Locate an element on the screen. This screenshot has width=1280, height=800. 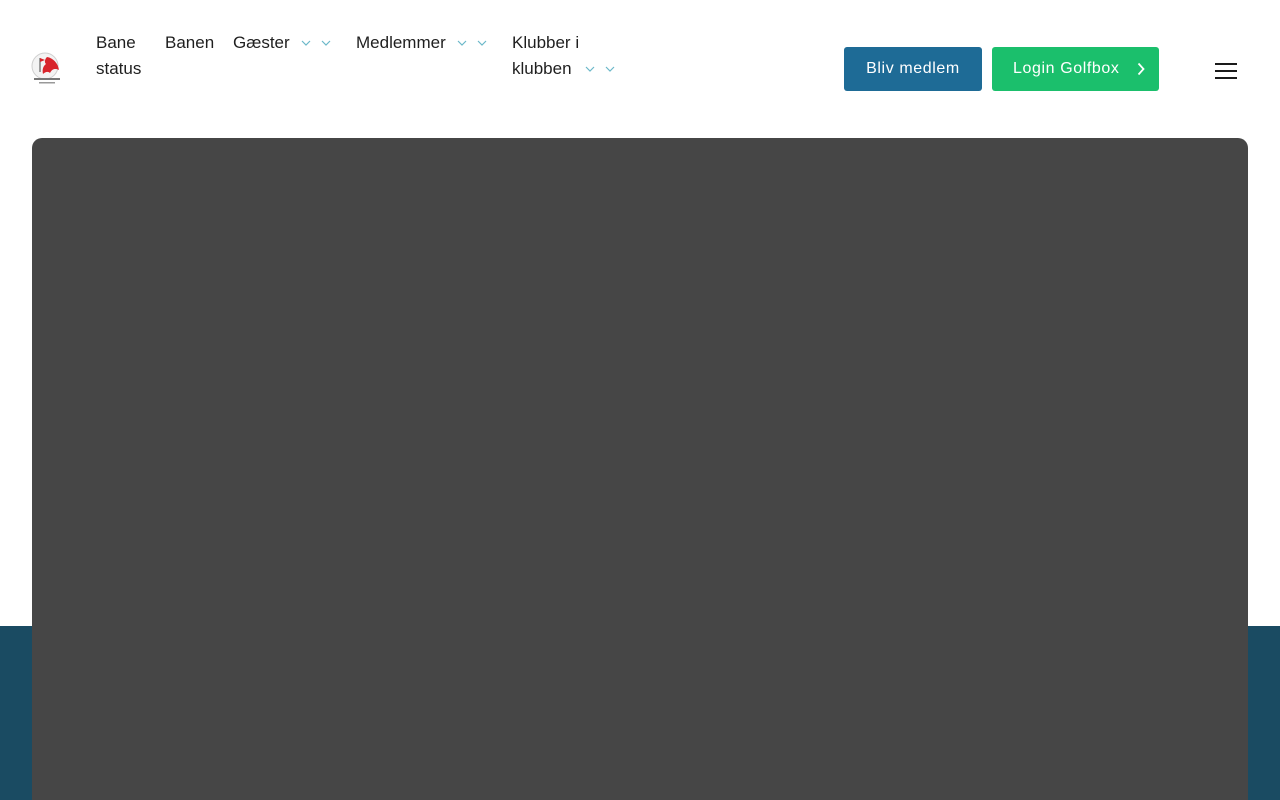
nav-gaester-label: Gæster is located at coordinates (261, 42).